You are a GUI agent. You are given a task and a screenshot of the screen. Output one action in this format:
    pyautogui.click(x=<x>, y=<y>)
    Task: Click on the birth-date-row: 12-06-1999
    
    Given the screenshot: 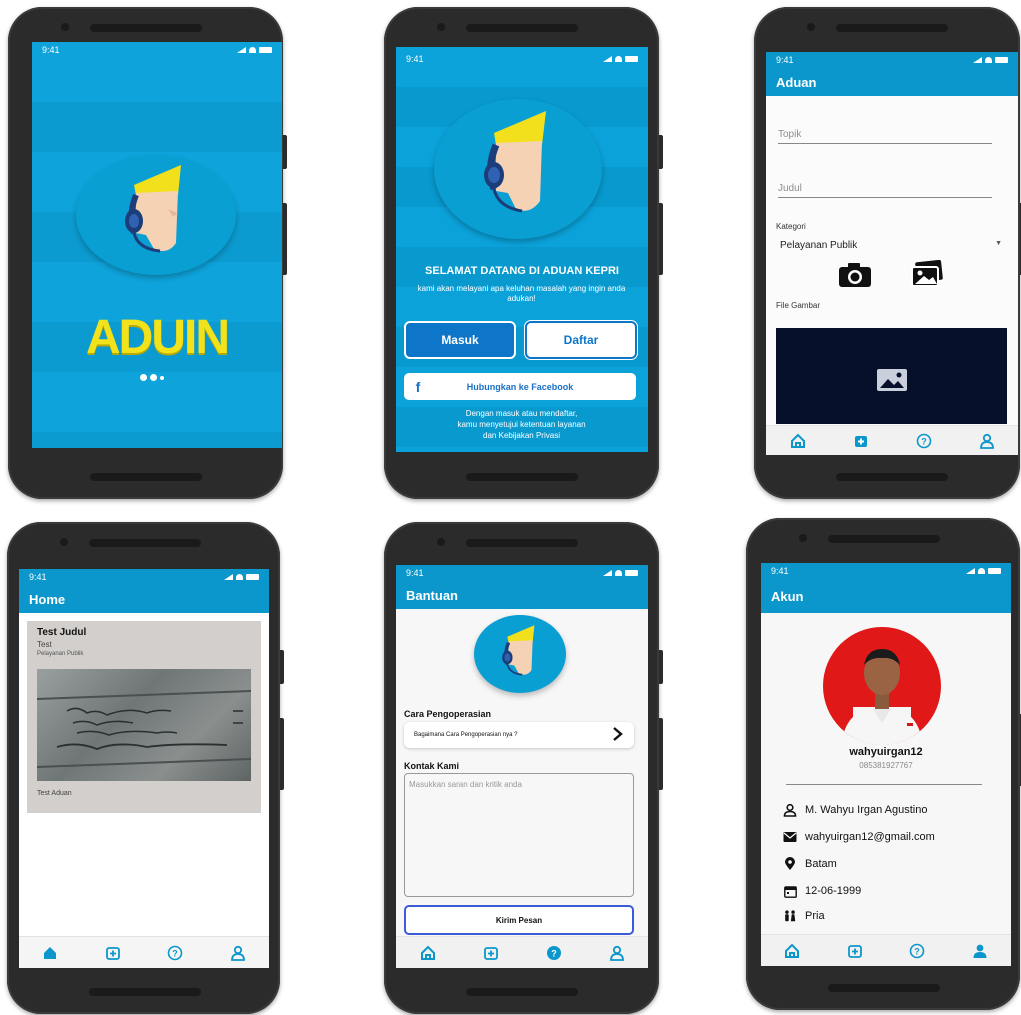 What is the action you would take?
    pyautogui.click(x=822, y=891)
    